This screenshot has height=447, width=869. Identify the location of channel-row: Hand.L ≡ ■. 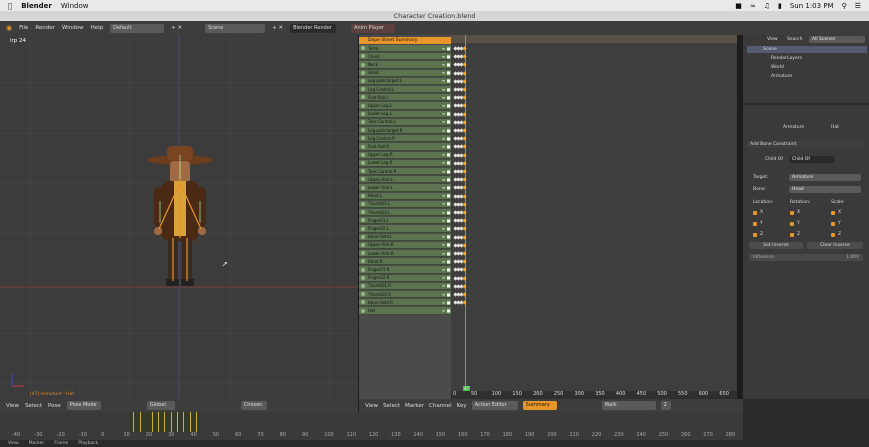
(405, 196).